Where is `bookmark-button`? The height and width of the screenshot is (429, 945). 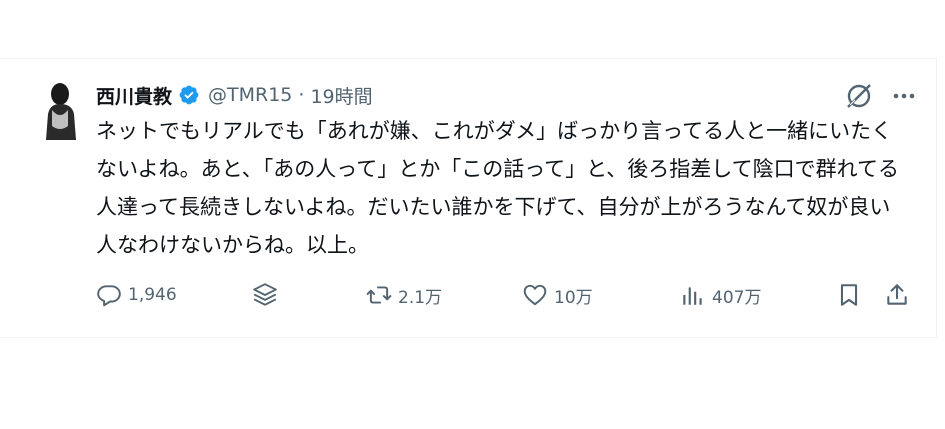
bookmark-button is located at coordinates (849, 295).